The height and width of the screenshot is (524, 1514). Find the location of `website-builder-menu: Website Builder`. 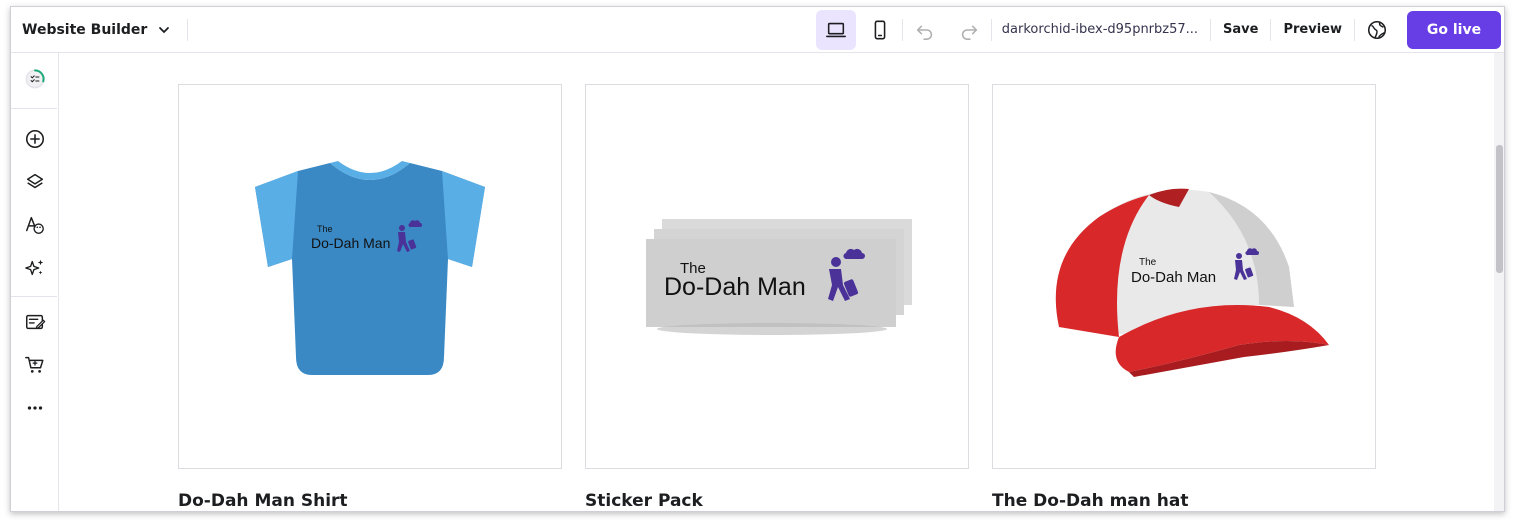

website-builder-menu: Website Builder is located at coordinates (99, 29).